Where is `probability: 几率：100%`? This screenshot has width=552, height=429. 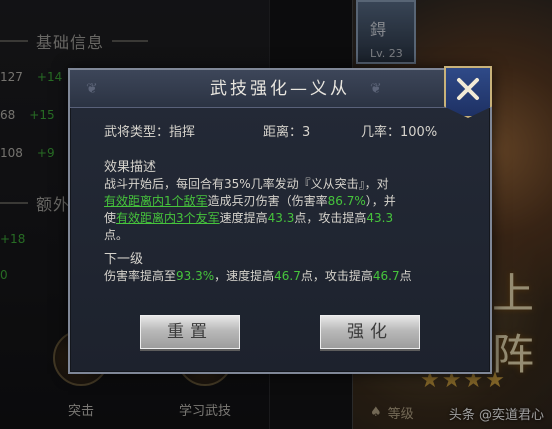 probability: 几率：100% is located at coordinates (399, 132).